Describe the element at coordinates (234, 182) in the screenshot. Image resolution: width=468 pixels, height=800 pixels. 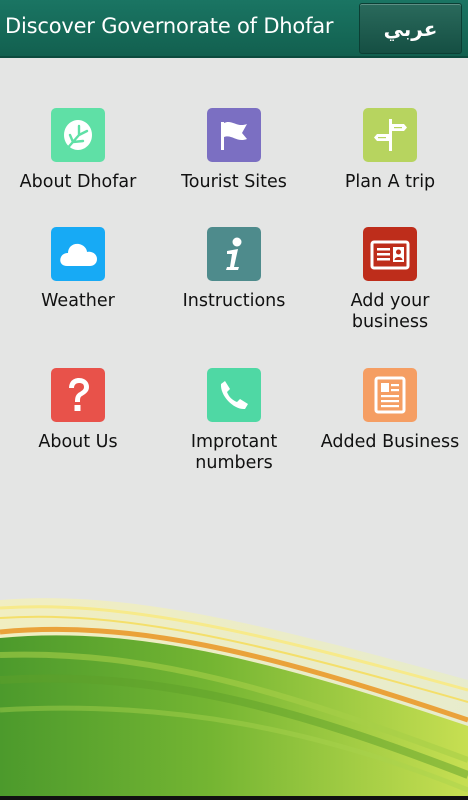
I see `menu-label: Tourist Sites` at that location.